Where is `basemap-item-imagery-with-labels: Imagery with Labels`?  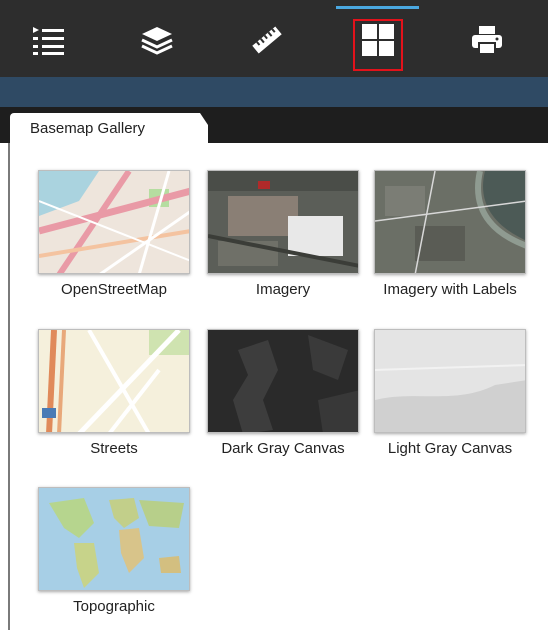
basemap-item-imagery-with-labels: Imagery with Labels is located at coordinates (450, 234).